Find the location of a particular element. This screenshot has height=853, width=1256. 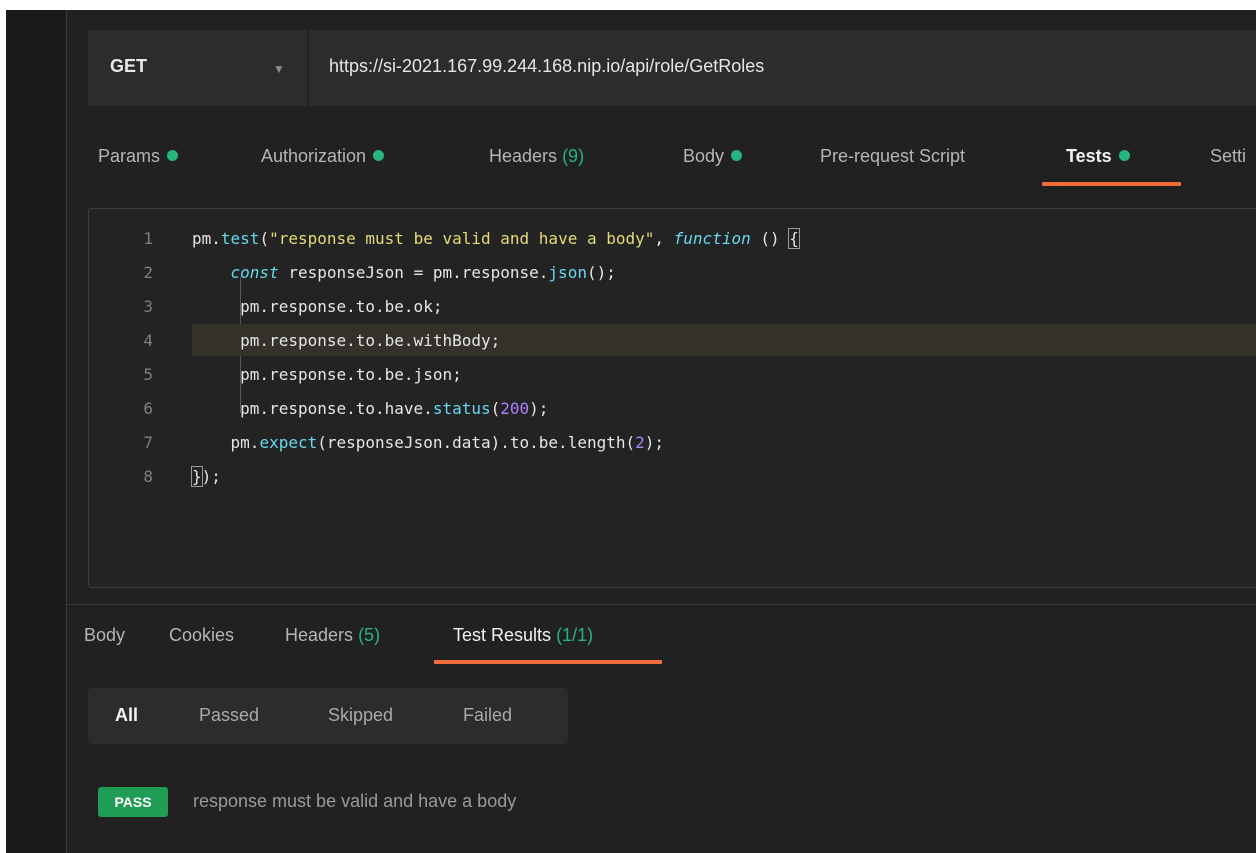

result-filter-bar: All Passed Skipped Failed is located at coordinates (328, 716).